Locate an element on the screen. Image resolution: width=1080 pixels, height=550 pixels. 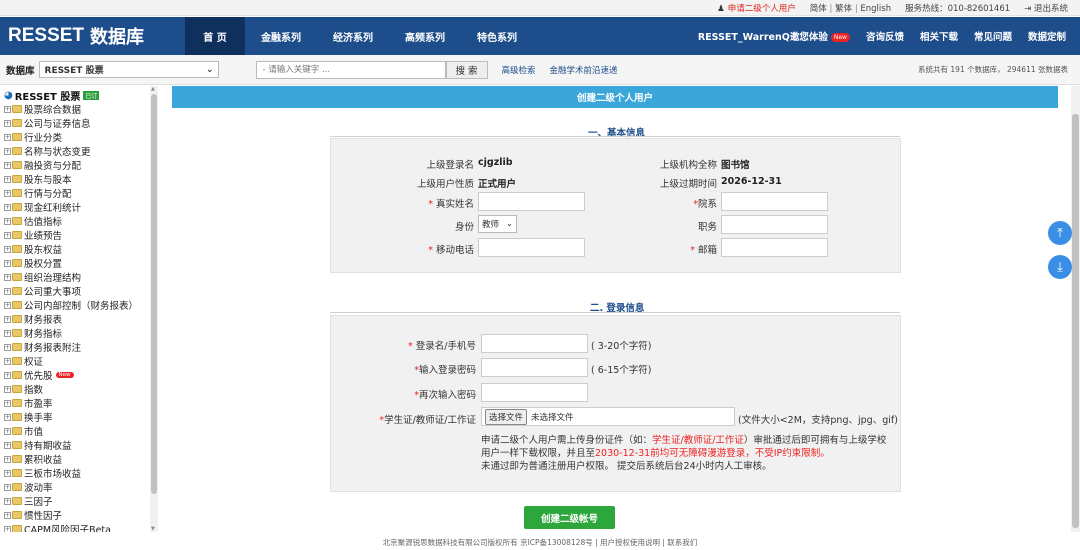
sidebar-item: + 权证 is located at coordinates (82, 361).